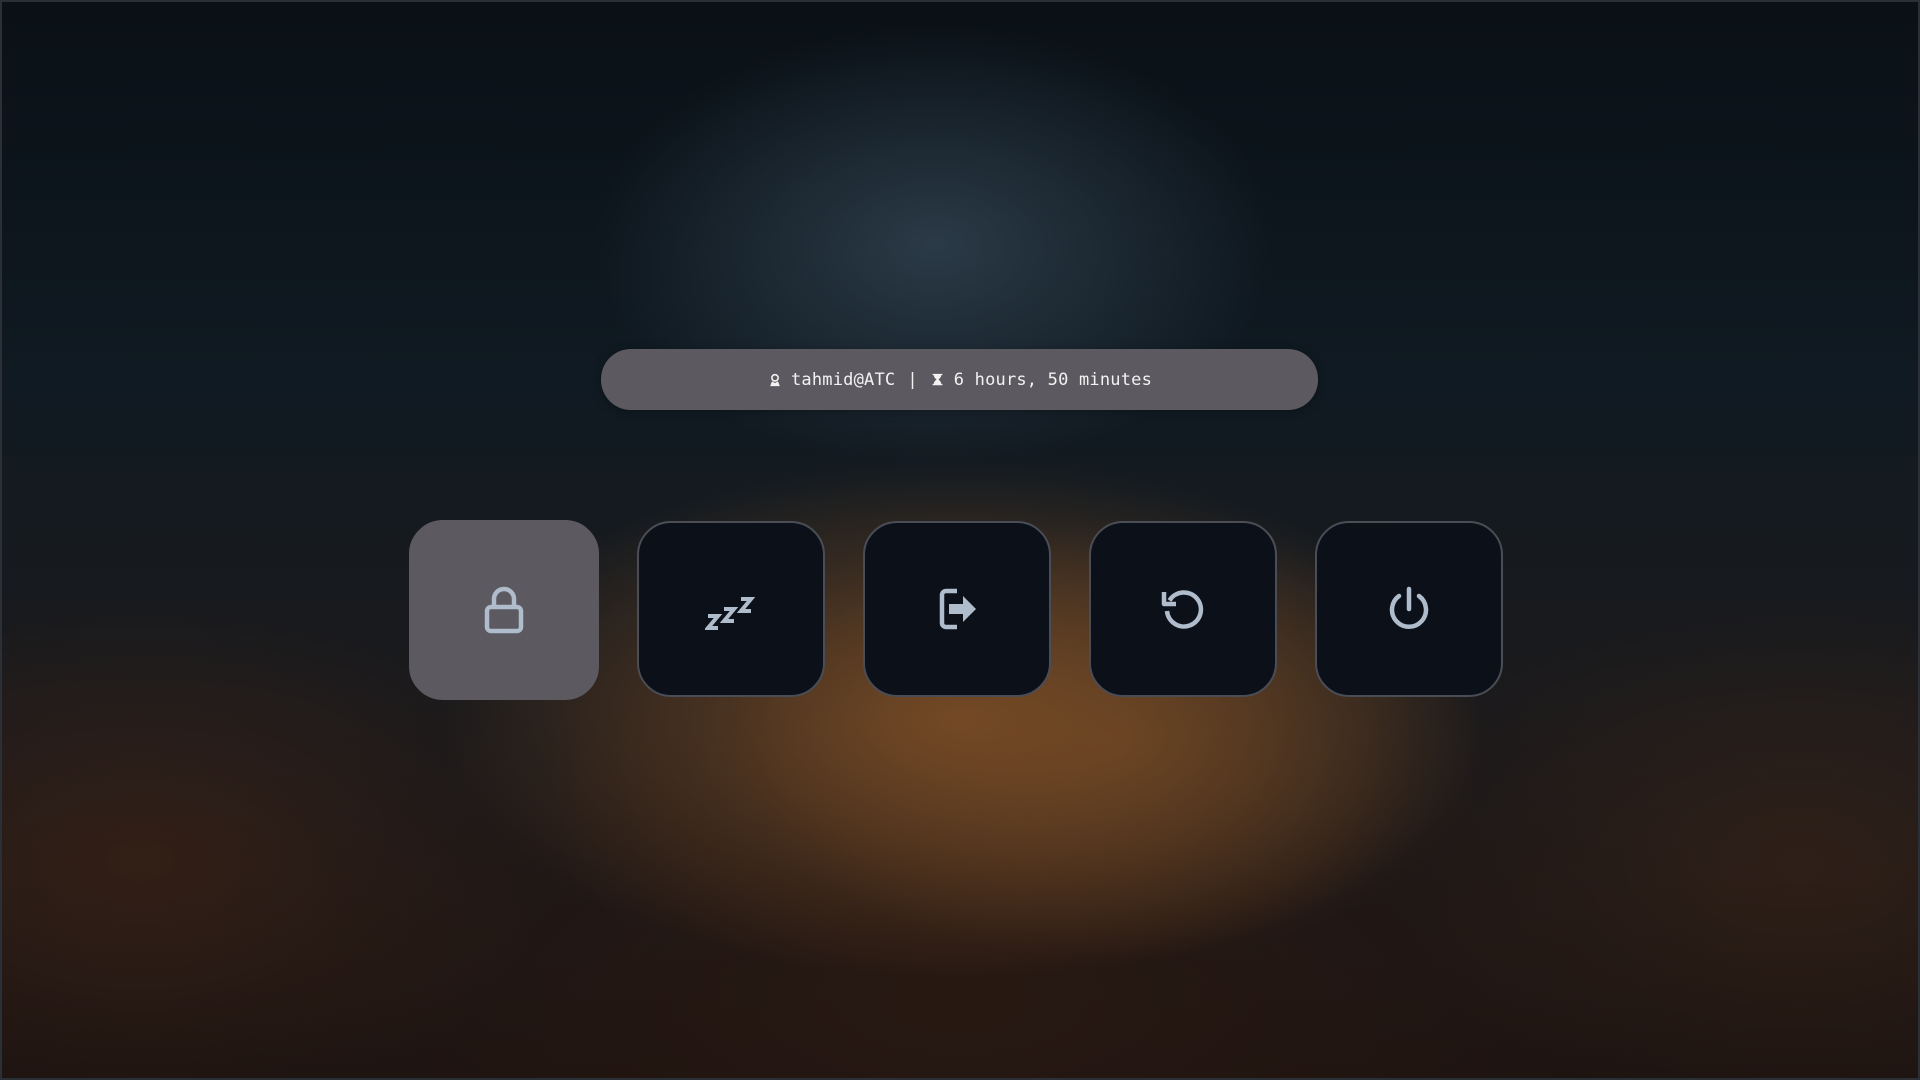 The image size is (1920, 1080). Describe the element at coordinates (938, 380) in the screenshot. I see `hourglass-icon` at that location.